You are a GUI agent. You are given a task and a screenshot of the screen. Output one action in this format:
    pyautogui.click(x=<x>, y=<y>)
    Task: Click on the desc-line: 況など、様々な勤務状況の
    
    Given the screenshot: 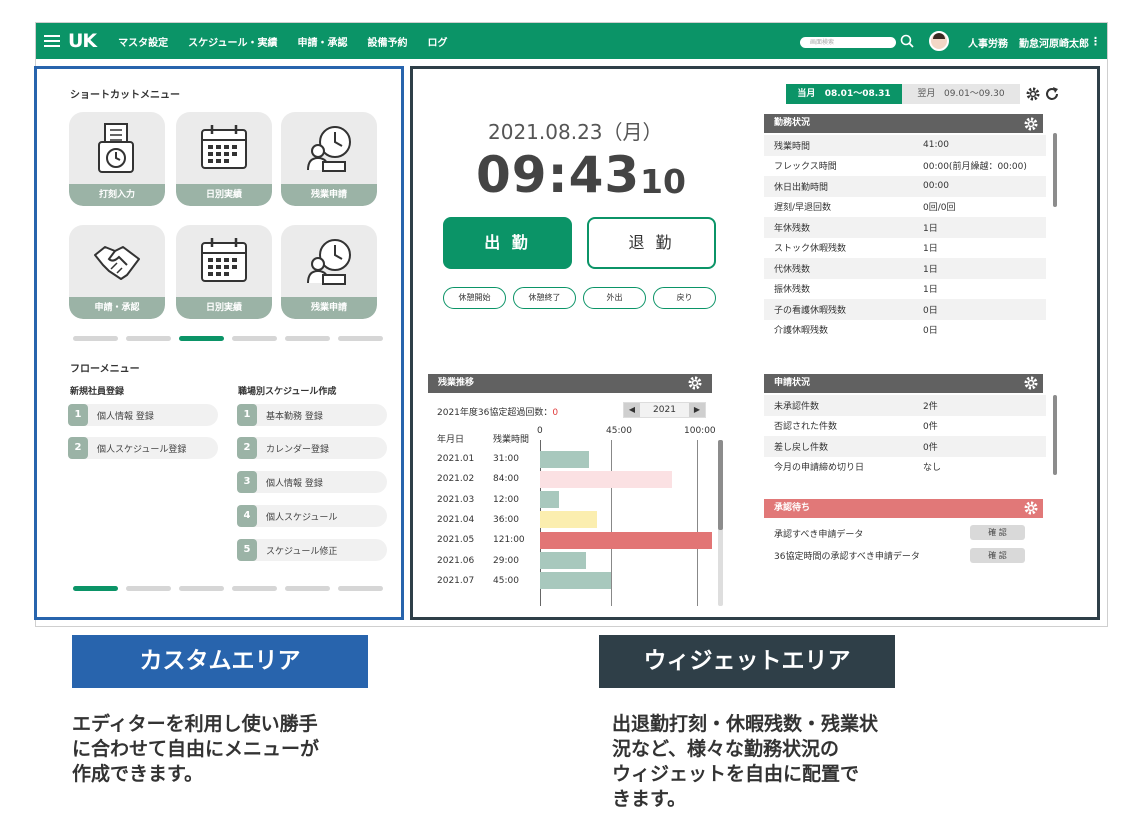 What is the action you would take?
    pyautogui.click(x=726, y=749)
    